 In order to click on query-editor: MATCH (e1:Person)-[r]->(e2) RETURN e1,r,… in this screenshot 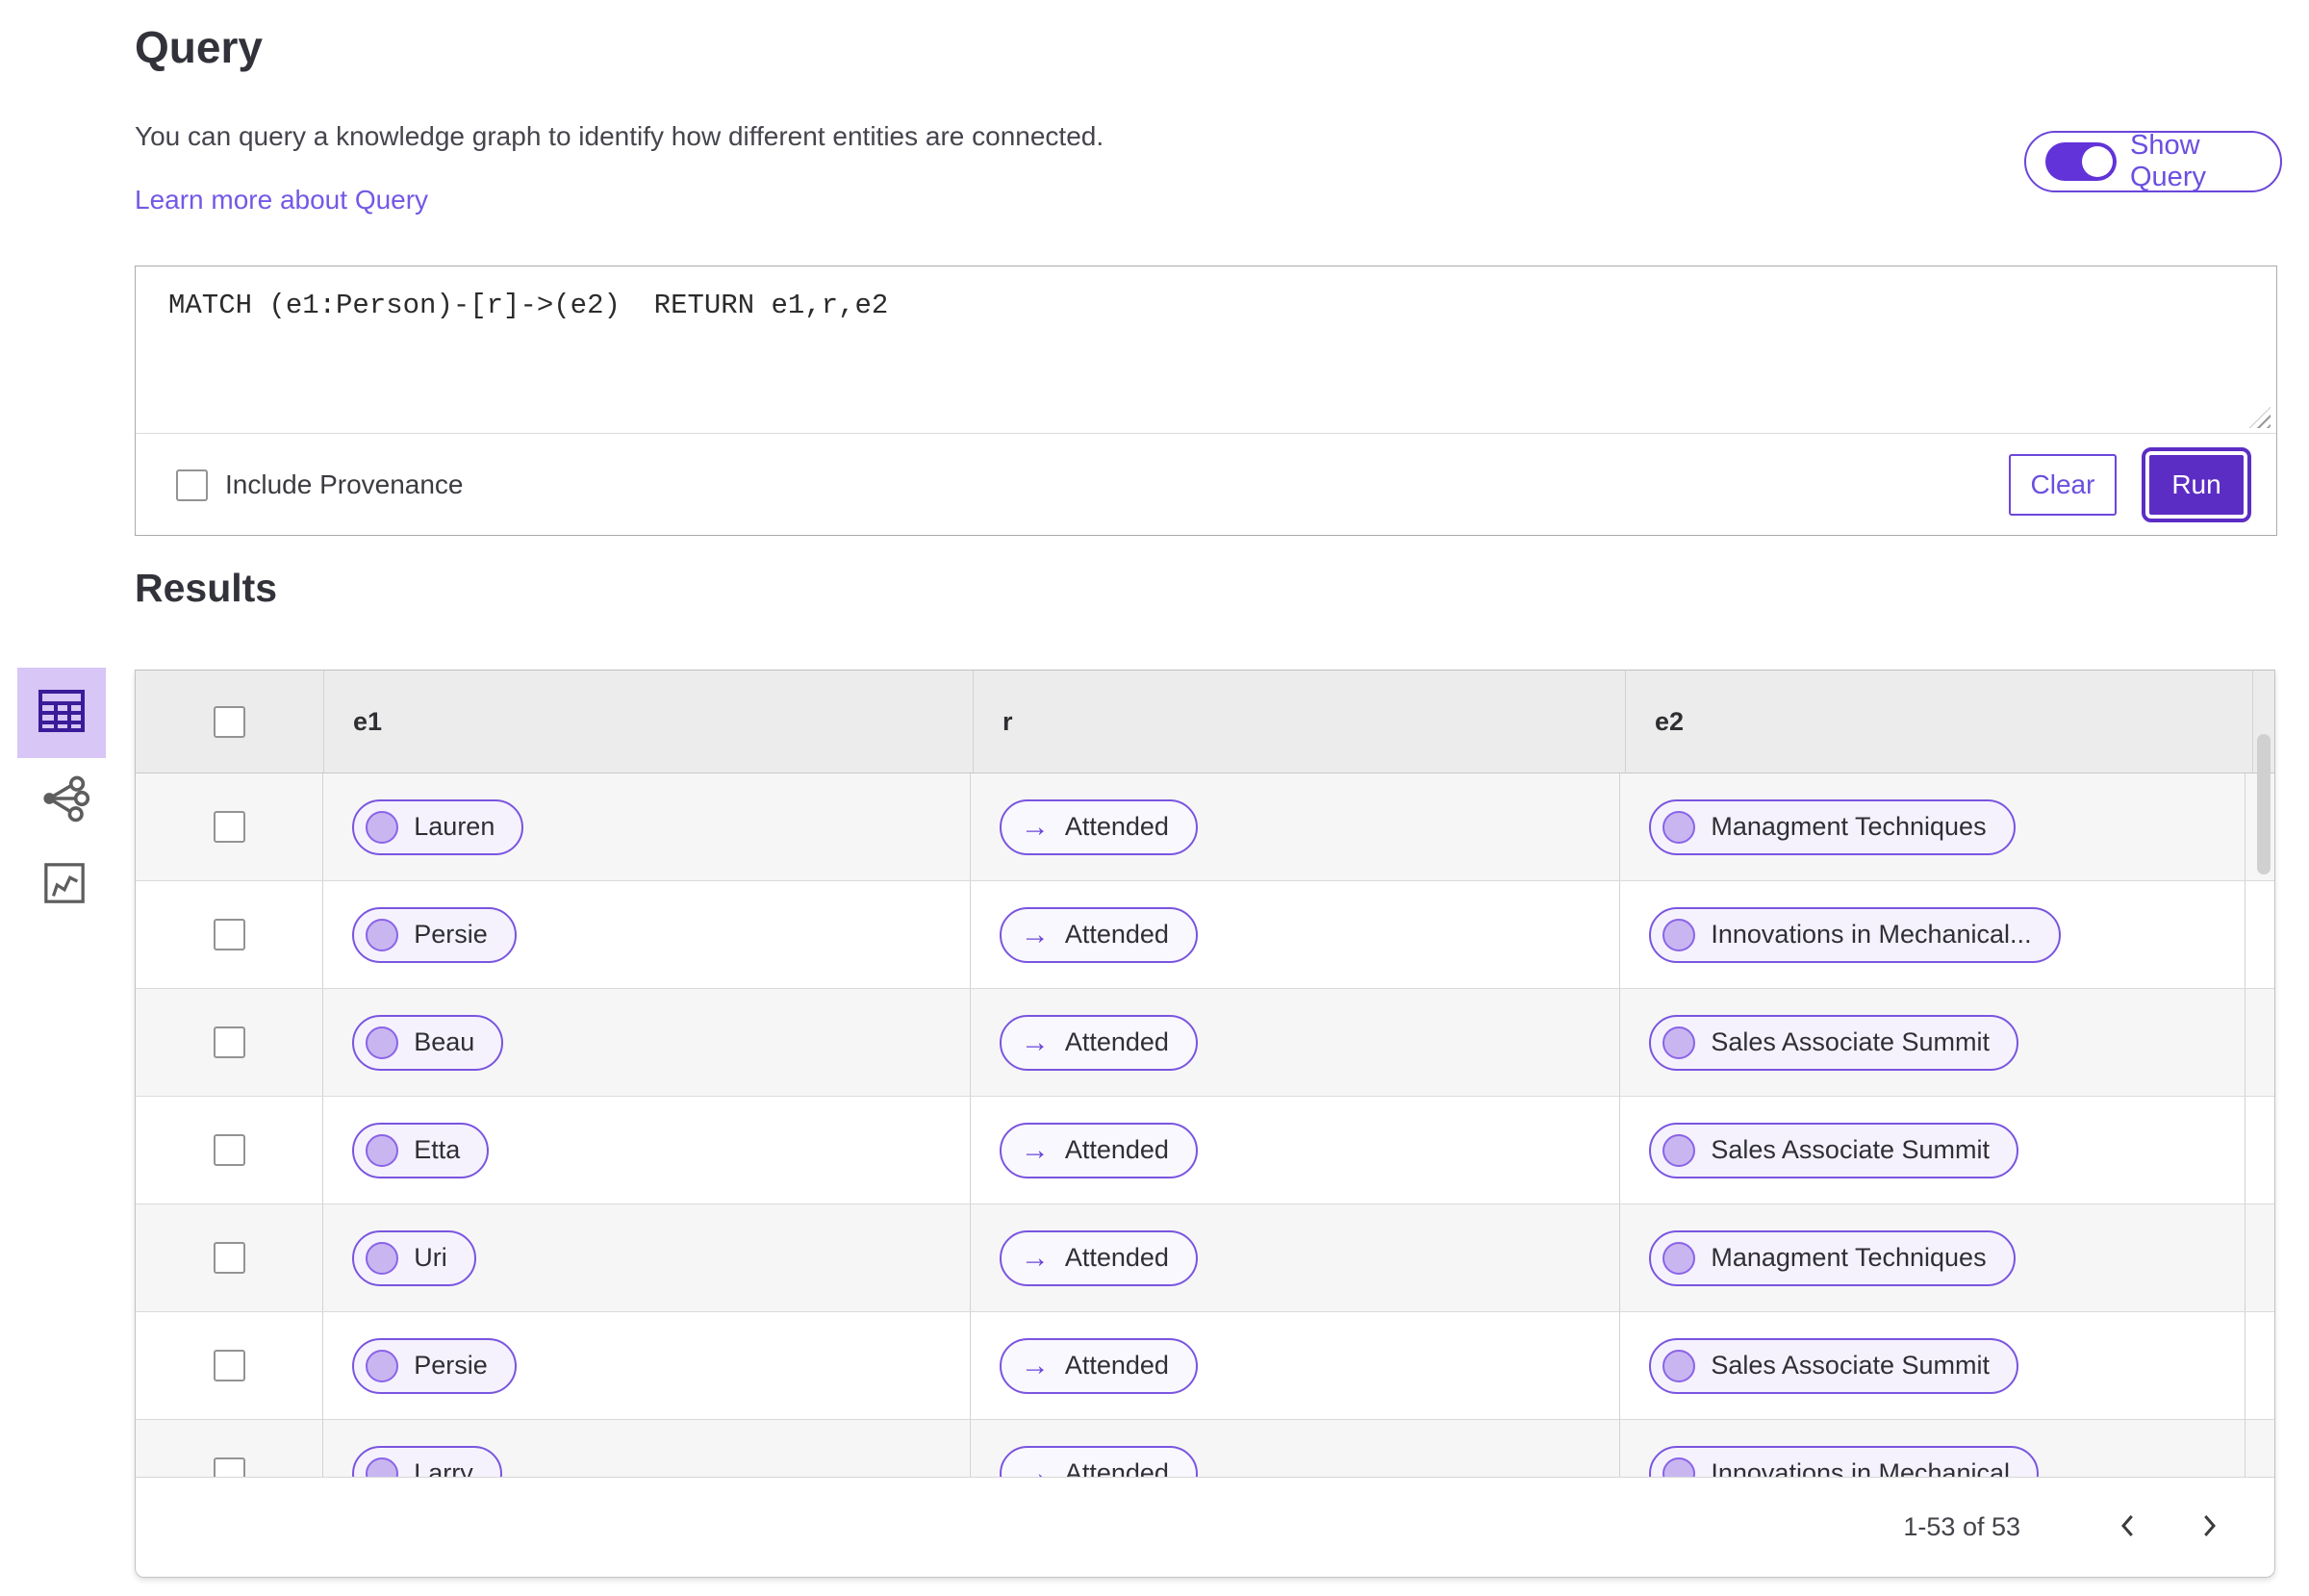, I will do `click(1206, 350)`.